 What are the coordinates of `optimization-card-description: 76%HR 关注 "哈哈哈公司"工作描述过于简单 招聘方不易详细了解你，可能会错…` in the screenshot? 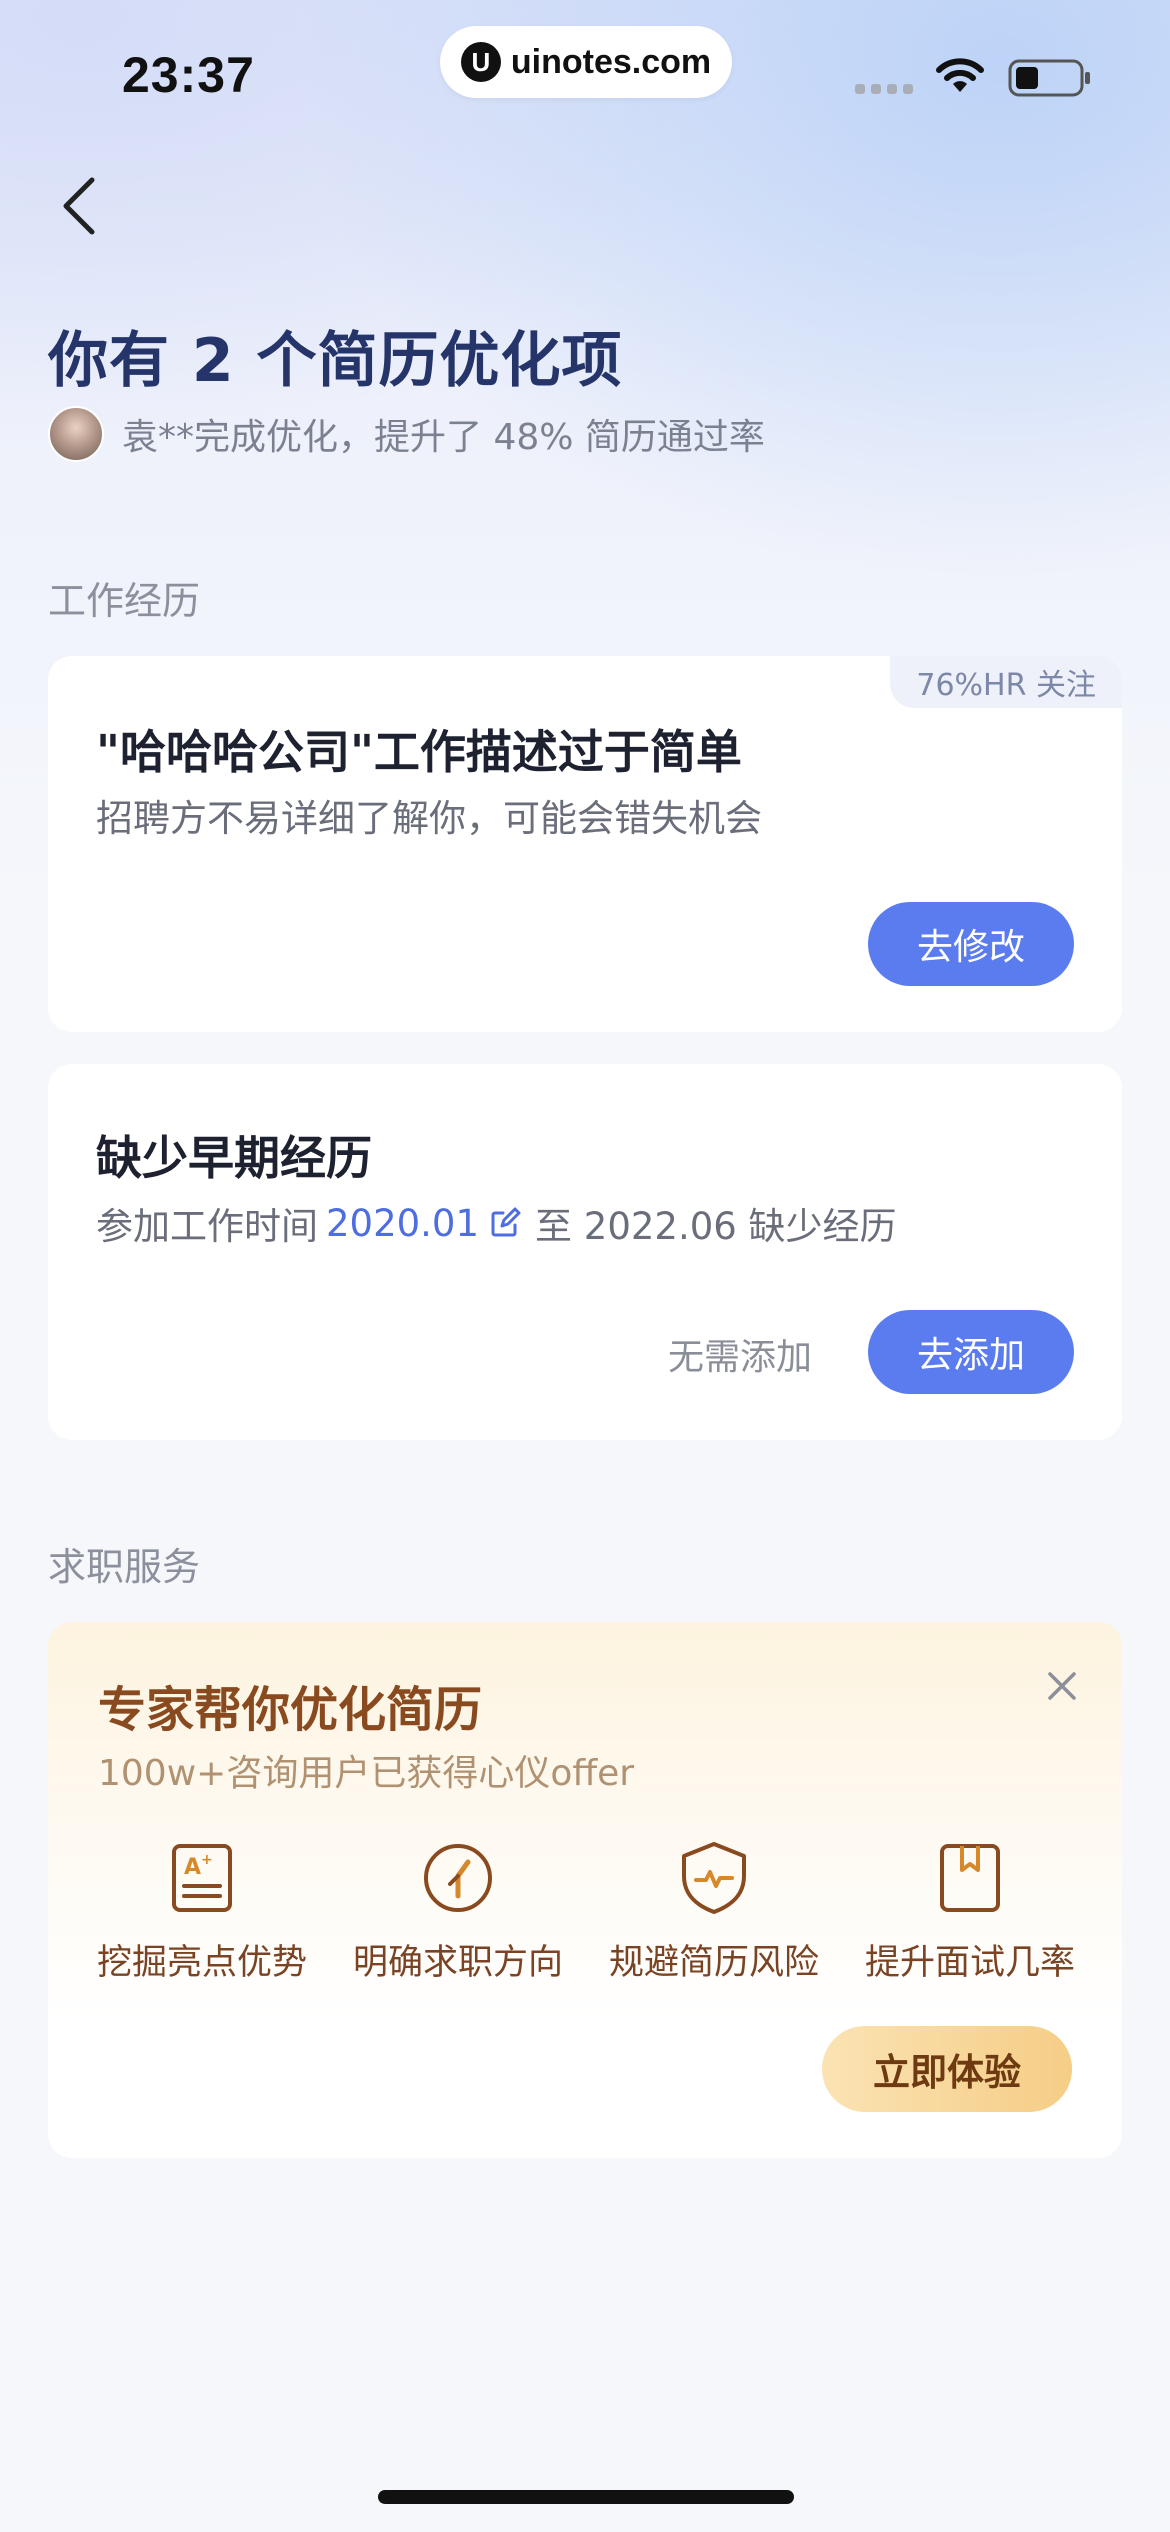 It's located at (585, 844).